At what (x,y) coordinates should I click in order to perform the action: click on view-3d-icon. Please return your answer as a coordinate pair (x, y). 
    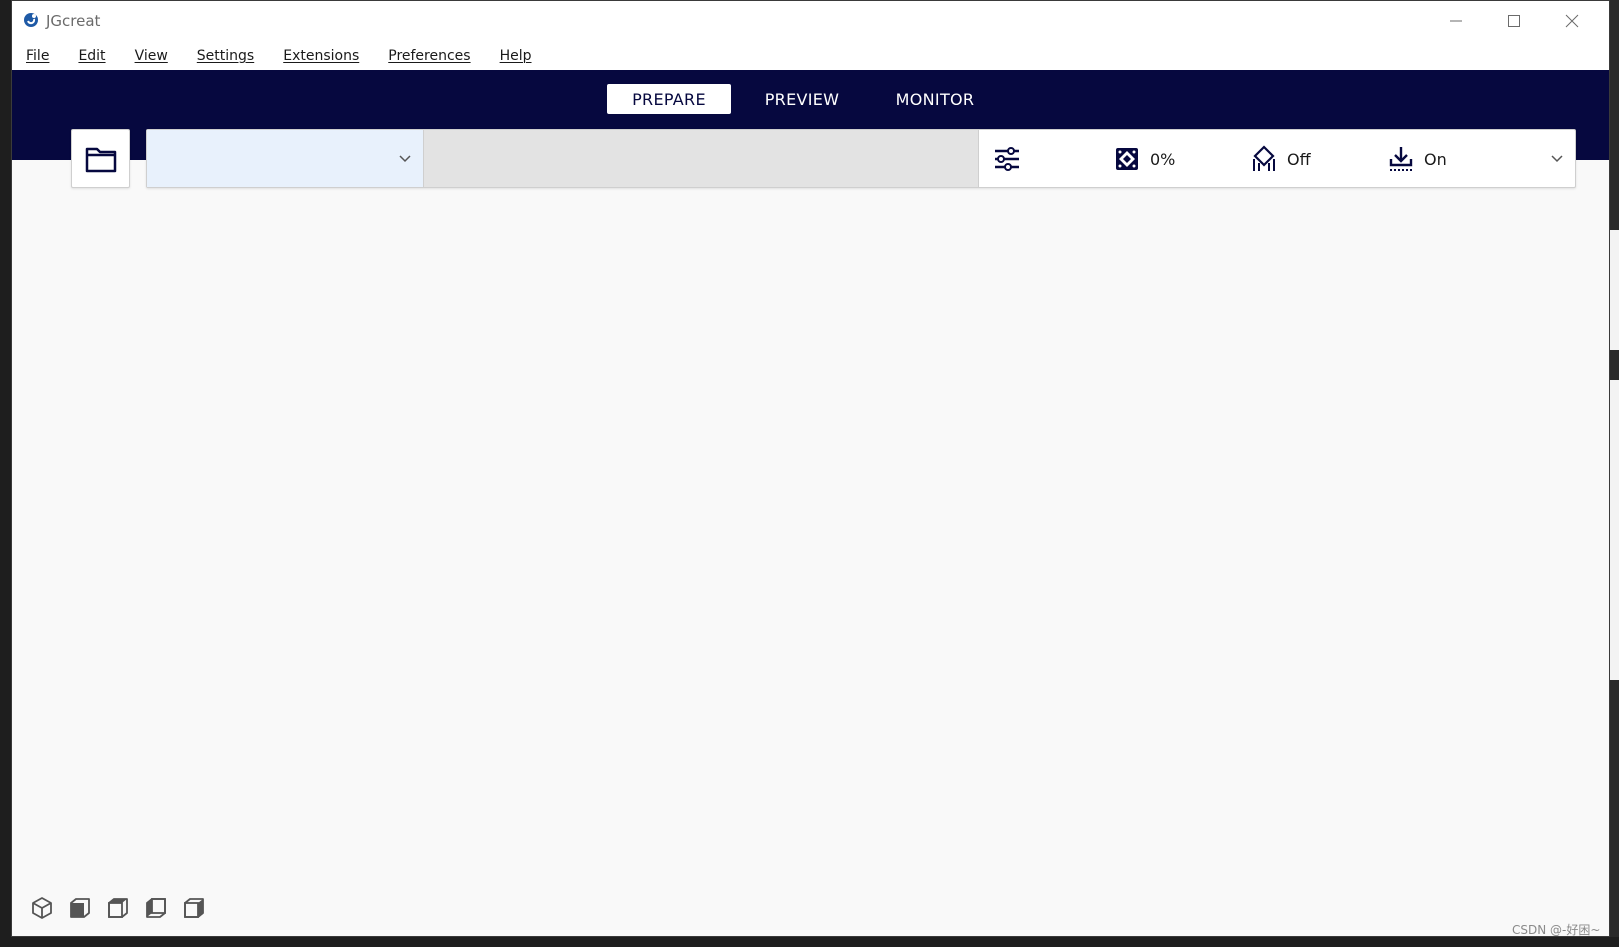
    Looking at the image, I should click on (42, 908).